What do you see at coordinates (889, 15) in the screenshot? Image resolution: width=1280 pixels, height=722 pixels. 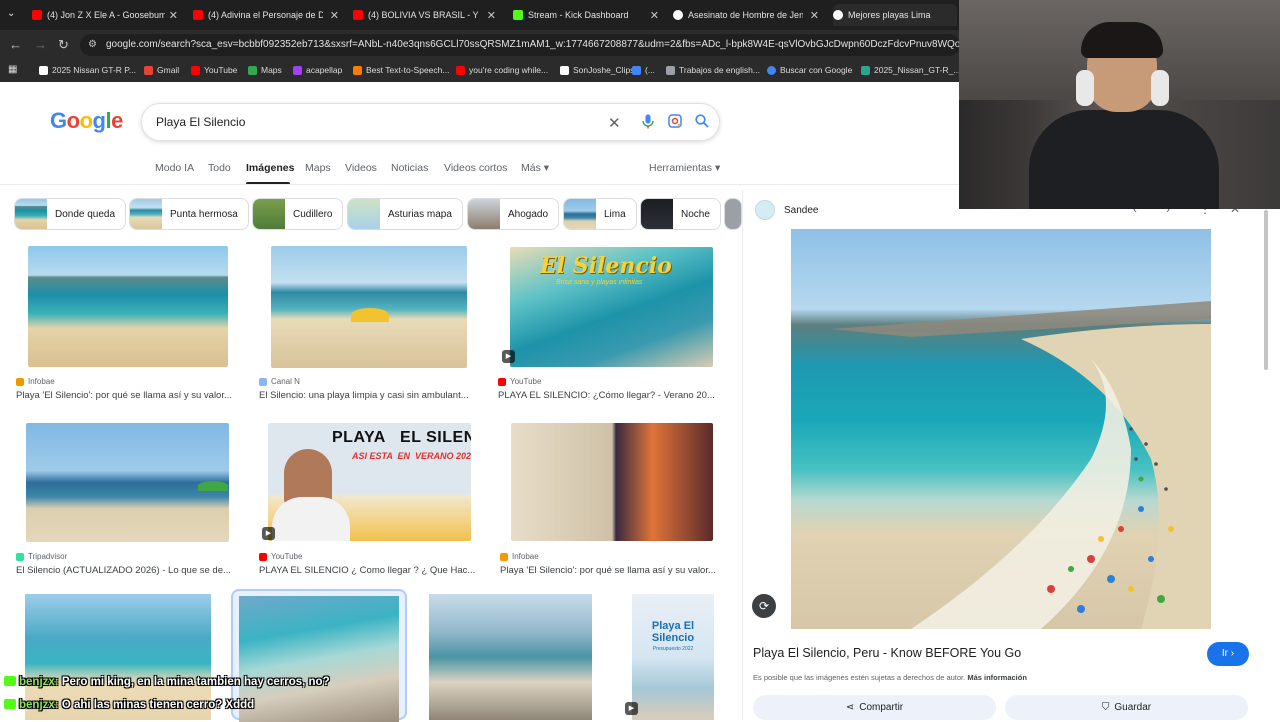 I see `tab-label: Mejores playas Lima` at bounding box center [889, 15].